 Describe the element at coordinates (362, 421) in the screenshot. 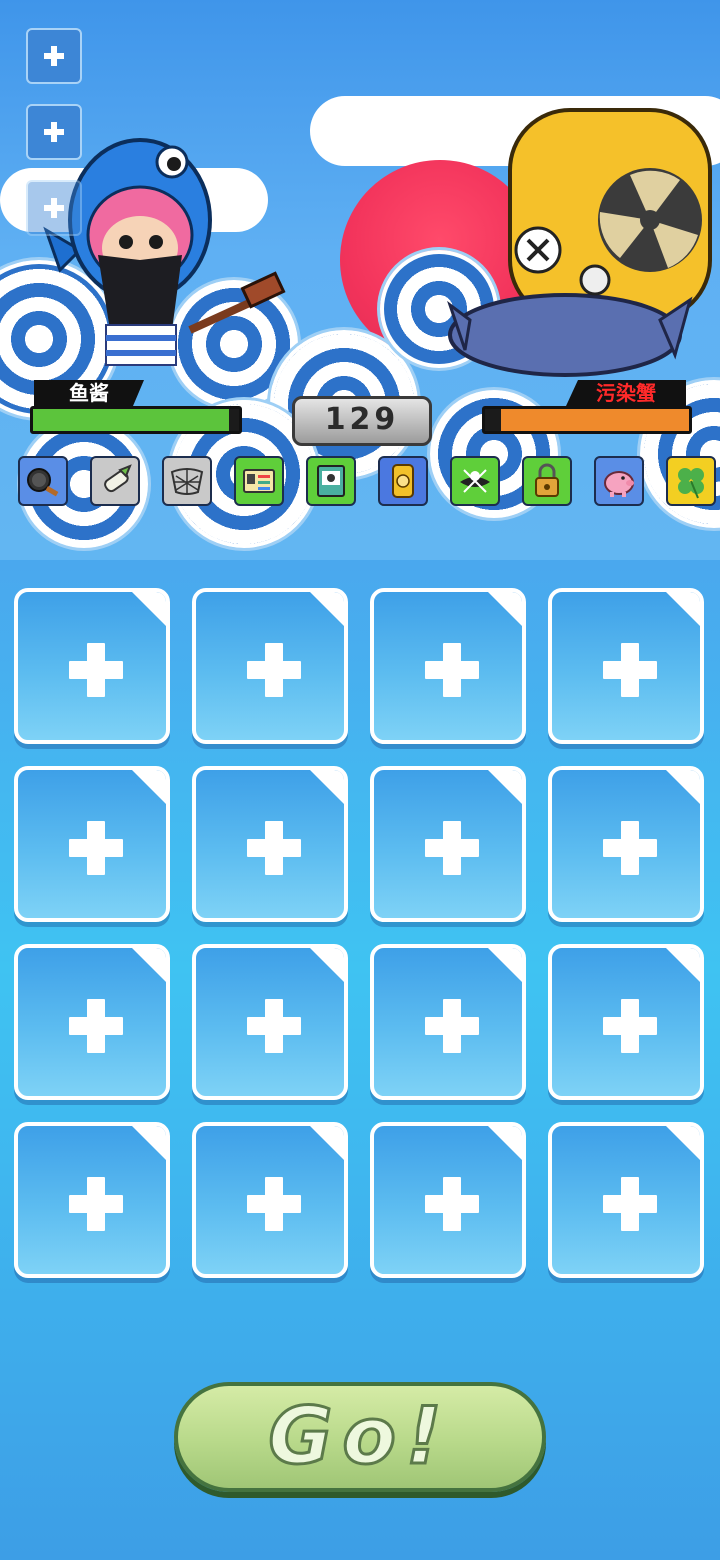

I see `turn-counter: 129` at that location.